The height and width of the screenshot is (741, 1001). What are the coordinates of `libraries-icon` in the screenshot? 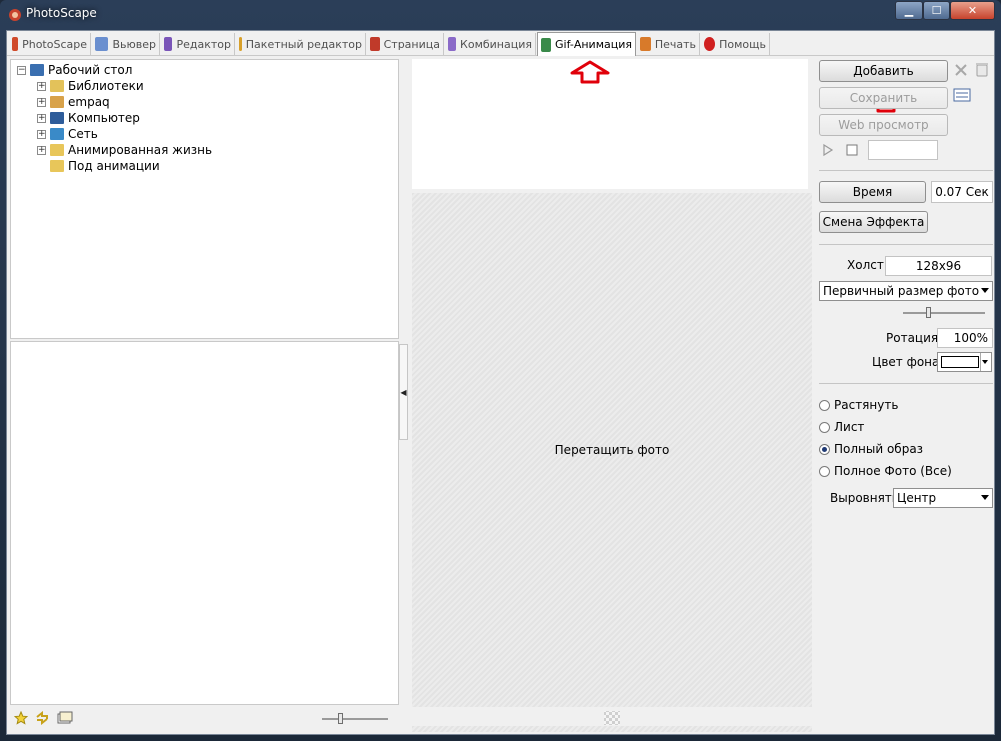 It's located at (57, 86).